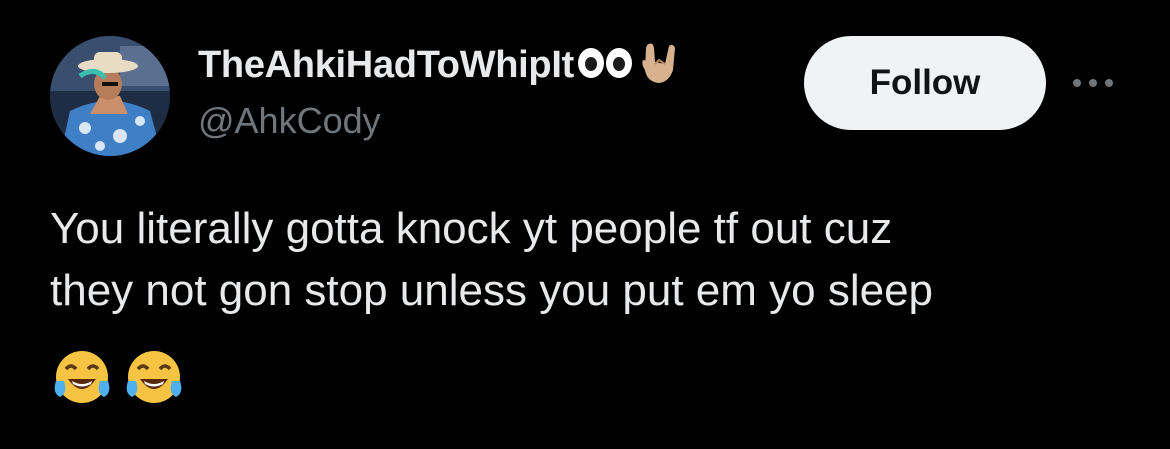 The image size is (1170, 449). Describe the element at coordinates (1093, 83) in the screenshot. I see `more-icon` at that location.